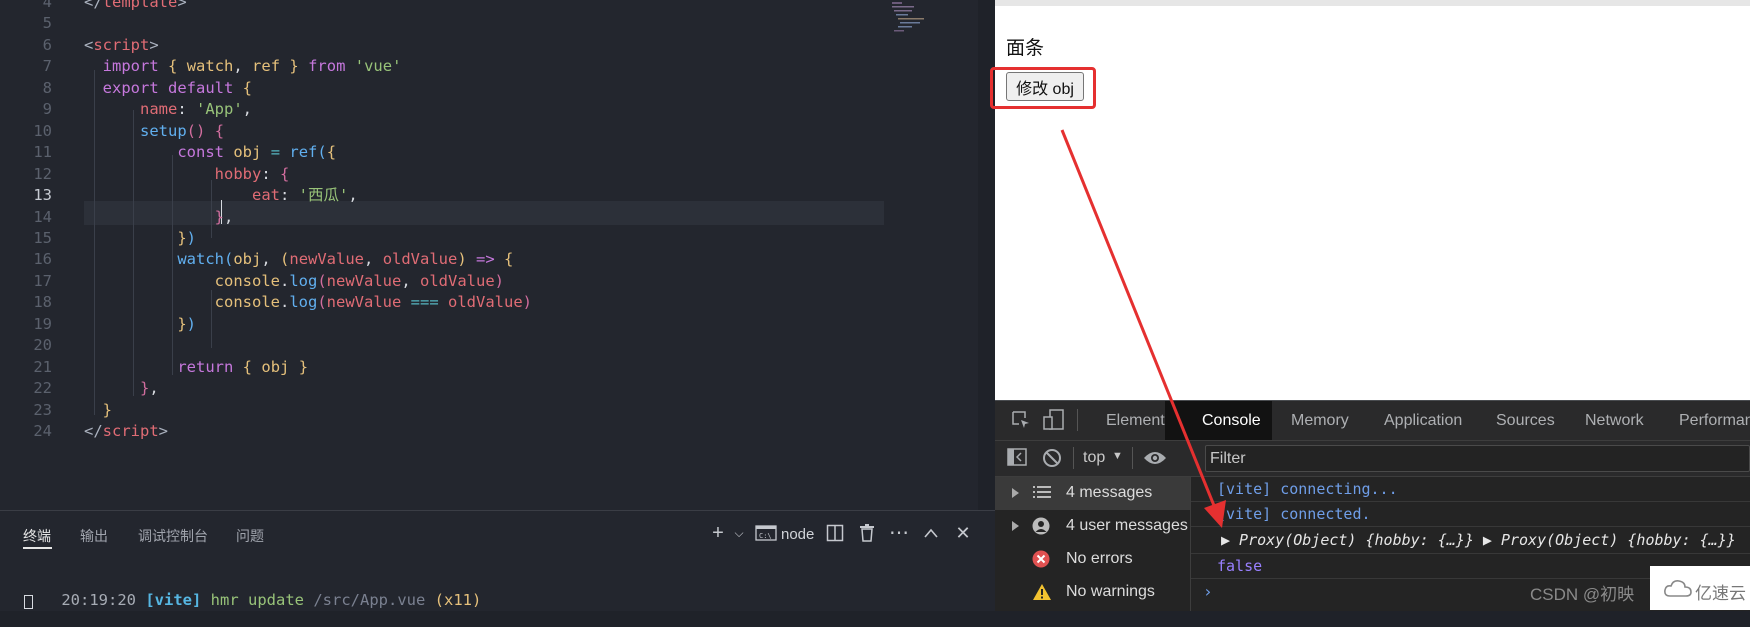  Describe the element at coordinates (42, 409) in the screenshot. I see `line-number: 23` at that location.